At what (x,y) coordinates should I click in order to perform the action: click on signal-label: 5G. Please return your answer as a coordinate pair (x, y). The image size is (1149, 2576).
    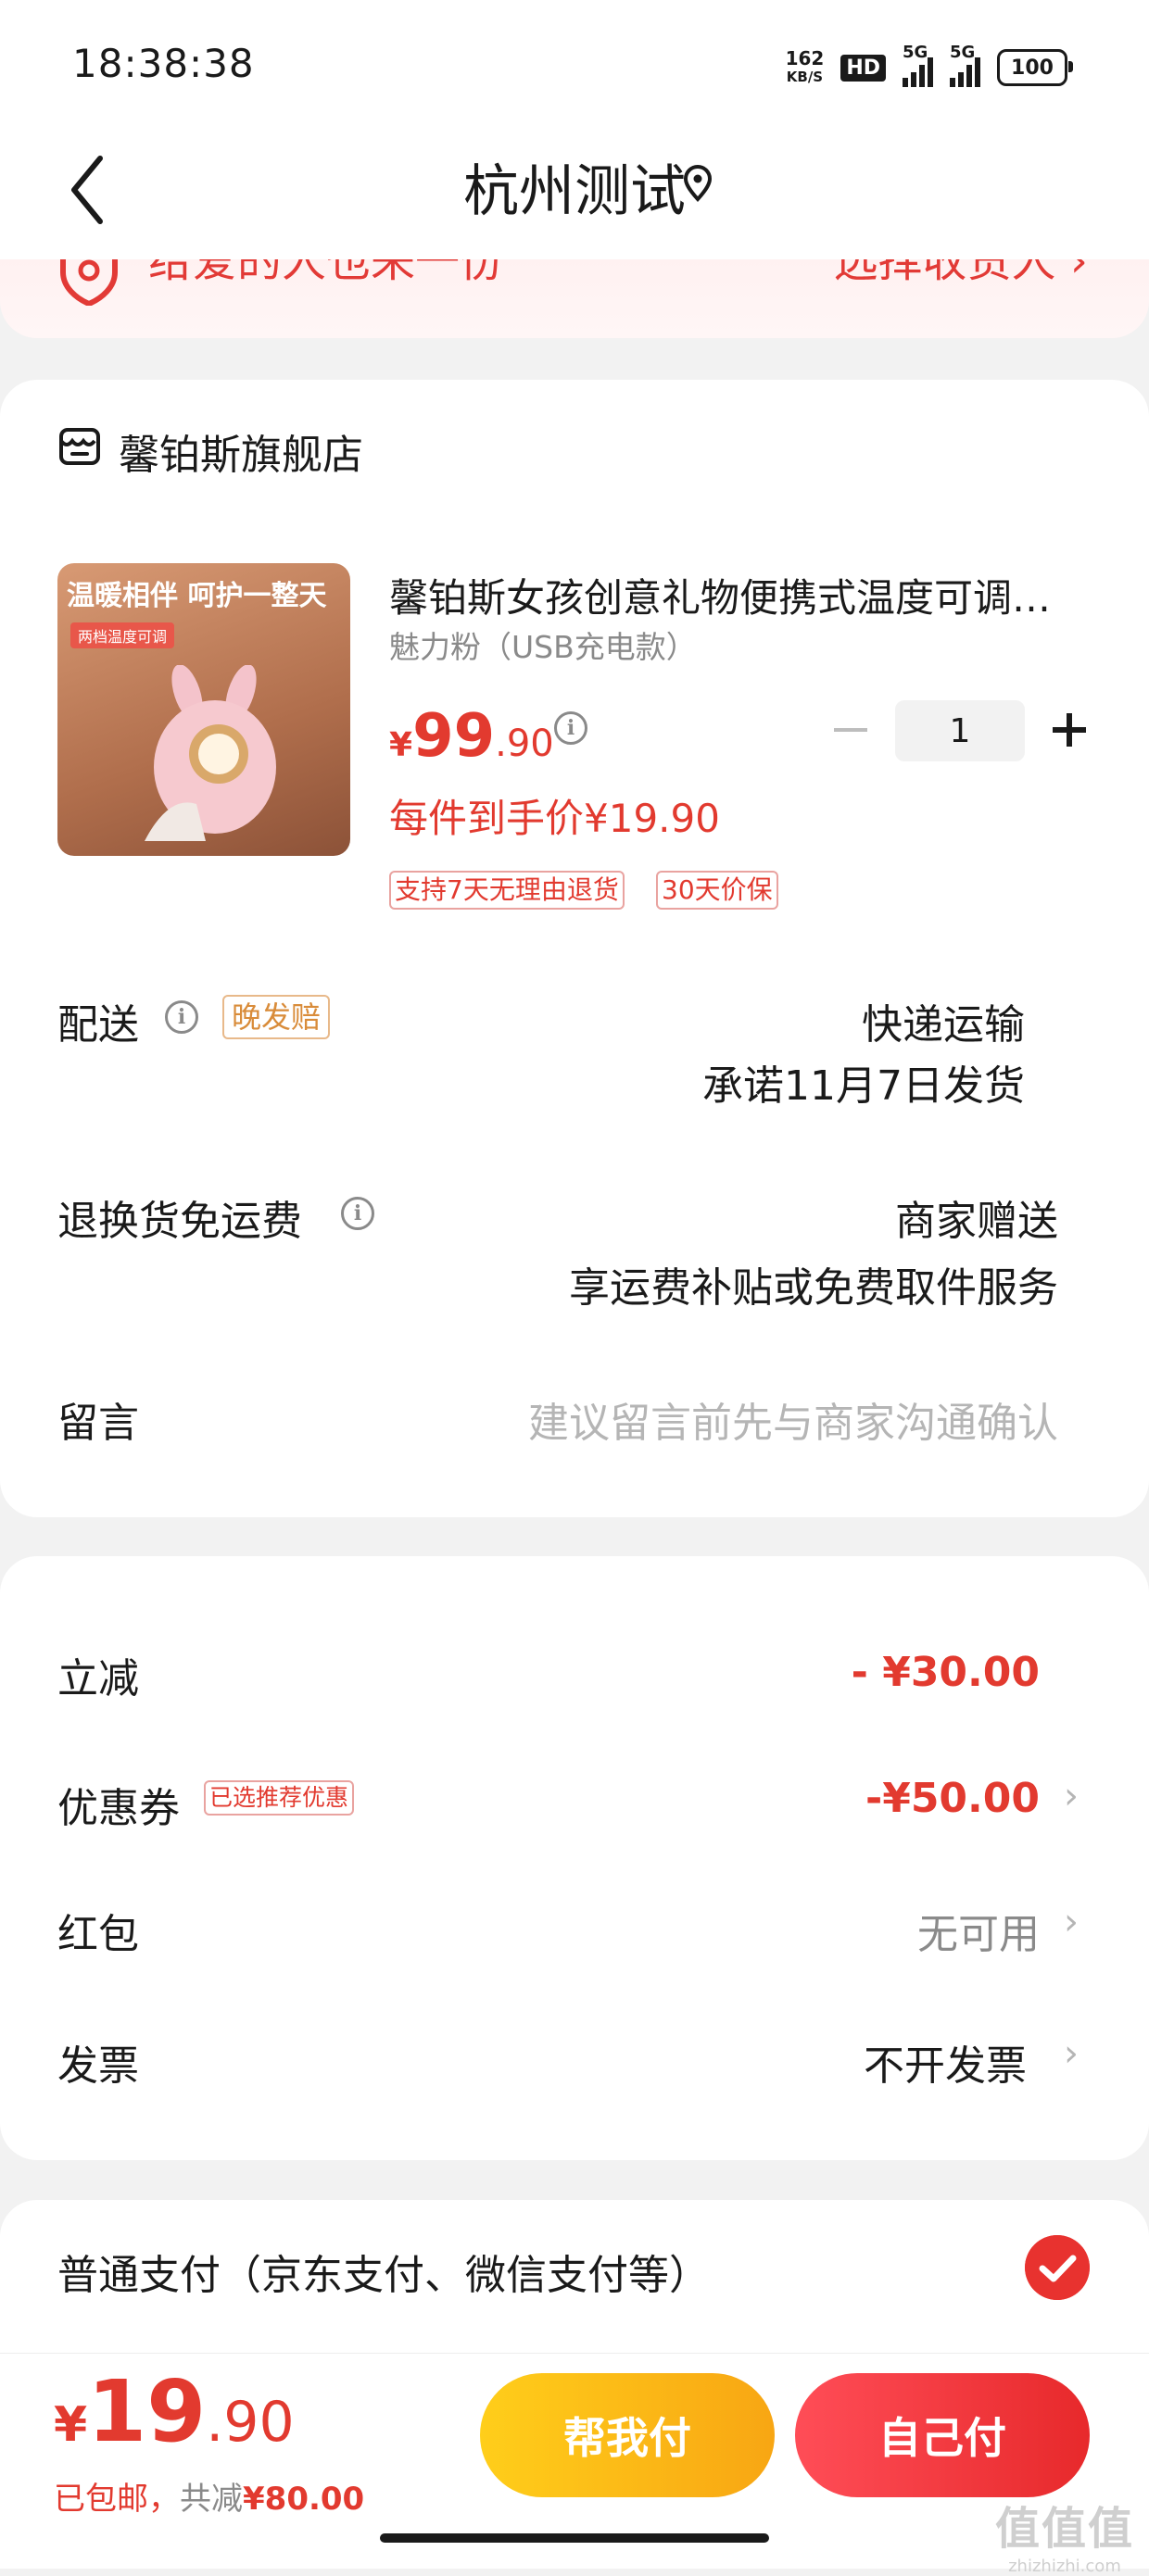
    Looking at the image, I should click on (915, 52).